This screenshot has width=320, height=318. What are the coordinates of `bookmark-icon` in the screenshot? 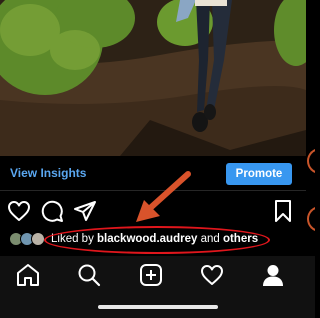 It's located at (283, 211).